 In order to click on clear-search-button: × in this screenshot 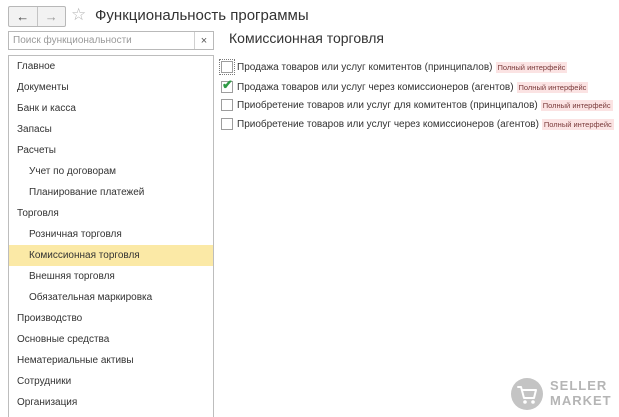, I will do `click(203, 40)`.